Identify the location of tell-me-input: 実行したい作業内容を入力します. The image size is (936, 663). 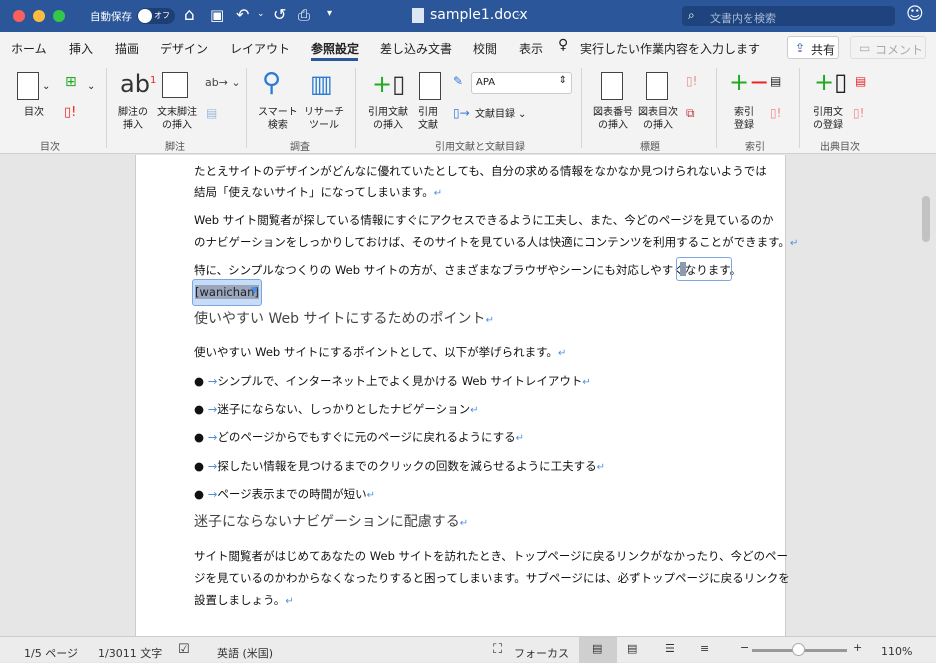
(670, 48).